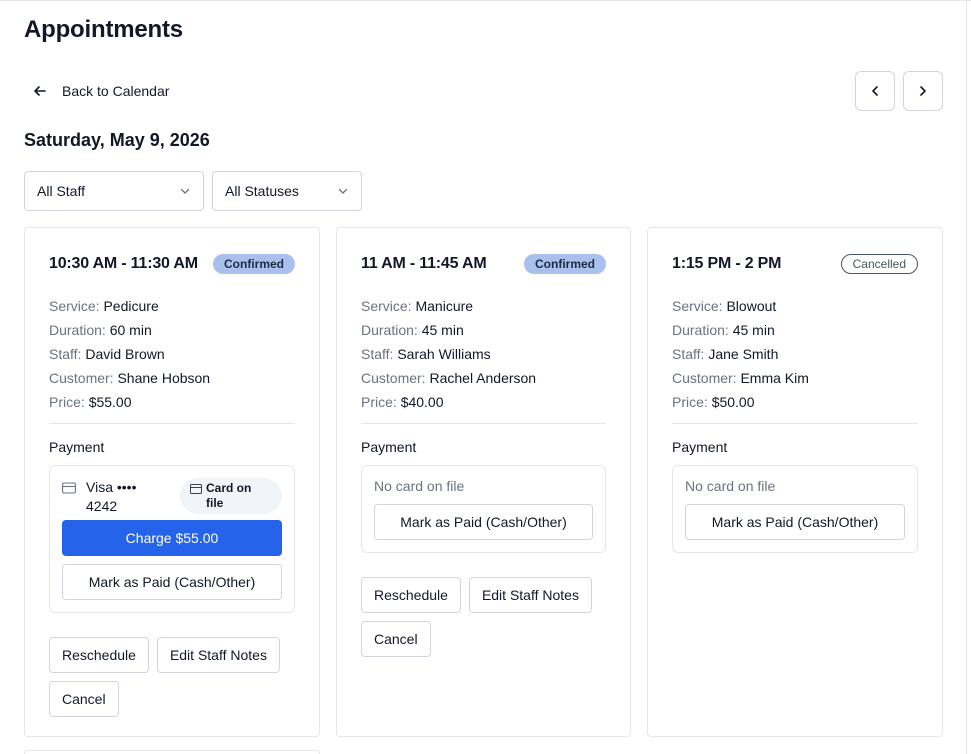 This screenshot has width=971, height=754. I want to click on date-heading: Saturday, May 9, 2026, so click(117, 140).